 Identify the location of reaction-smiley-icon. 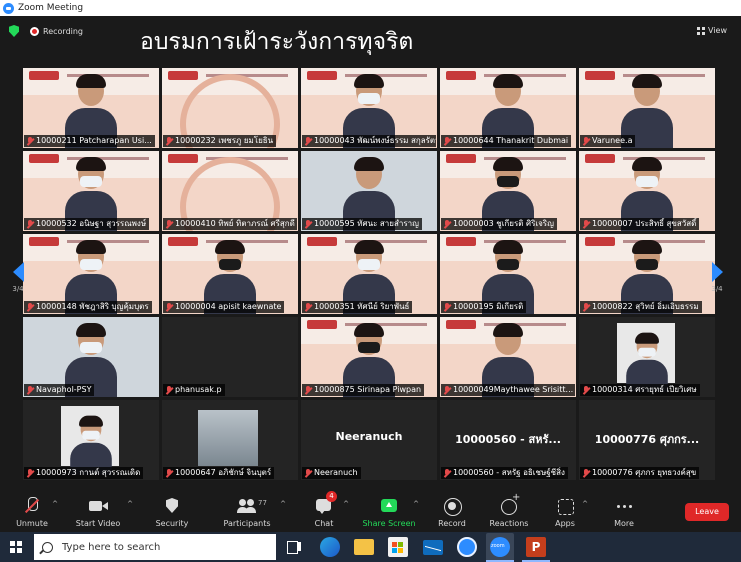
(509, 504).